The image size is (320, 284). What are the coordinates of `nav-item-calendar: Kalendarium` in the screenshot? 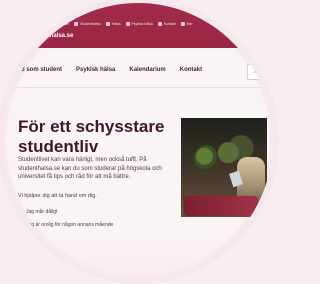 It's located at (147, 70).